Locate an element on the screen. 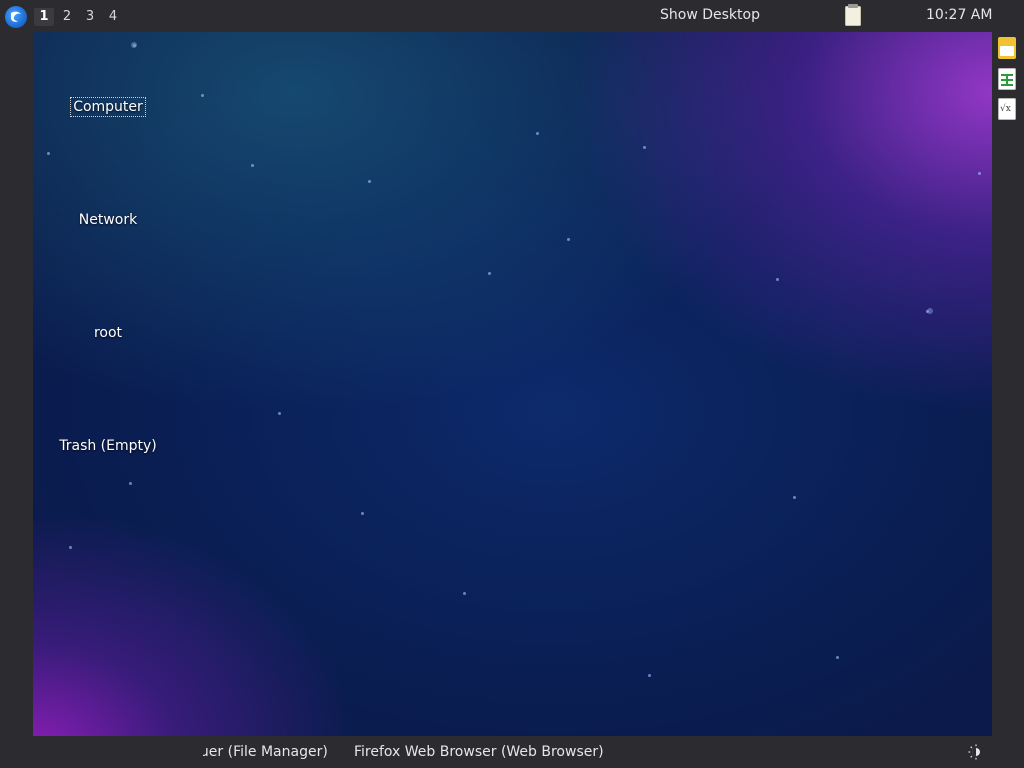 The image size is (1024, 768). spreadsheet-icon is located at coordinates (1007, 79).